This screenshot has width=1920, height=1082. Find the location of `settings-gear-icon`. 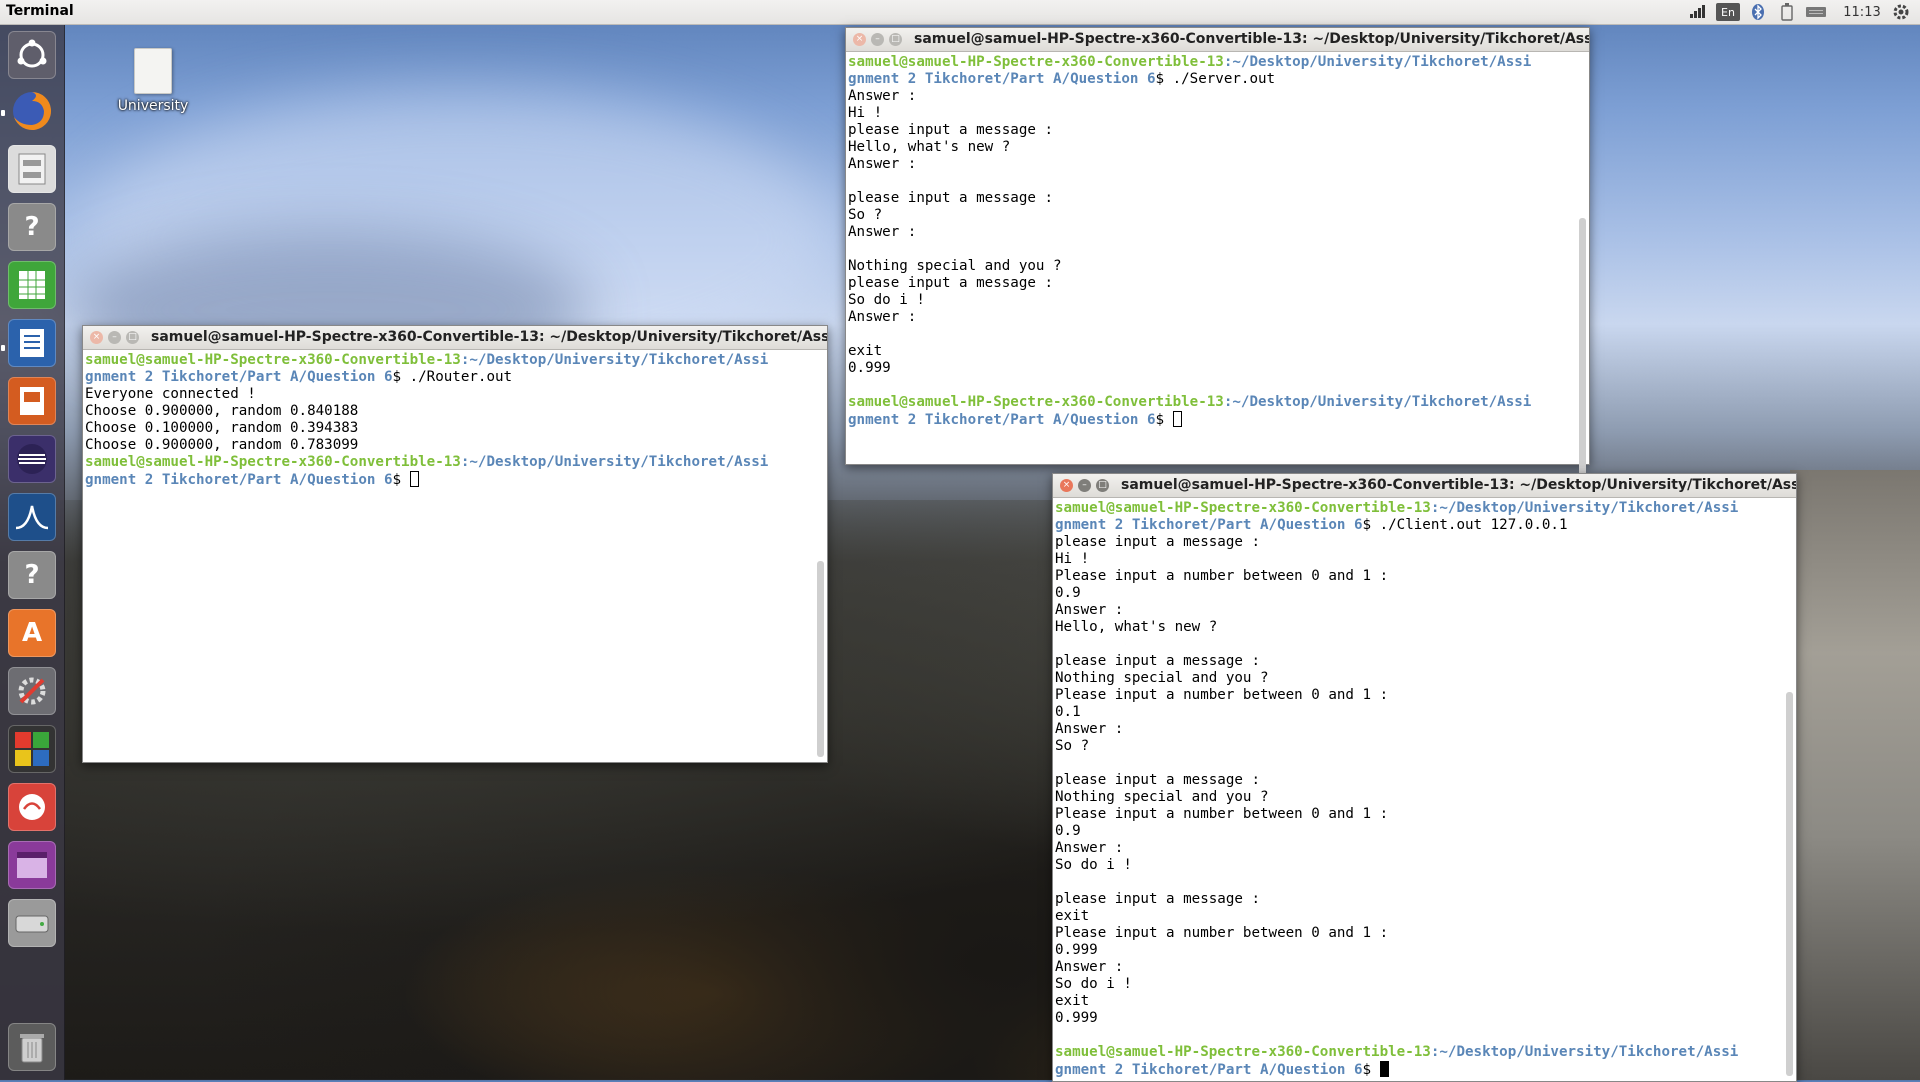

settings-gear-icon is located at coordinates (1901, 12).